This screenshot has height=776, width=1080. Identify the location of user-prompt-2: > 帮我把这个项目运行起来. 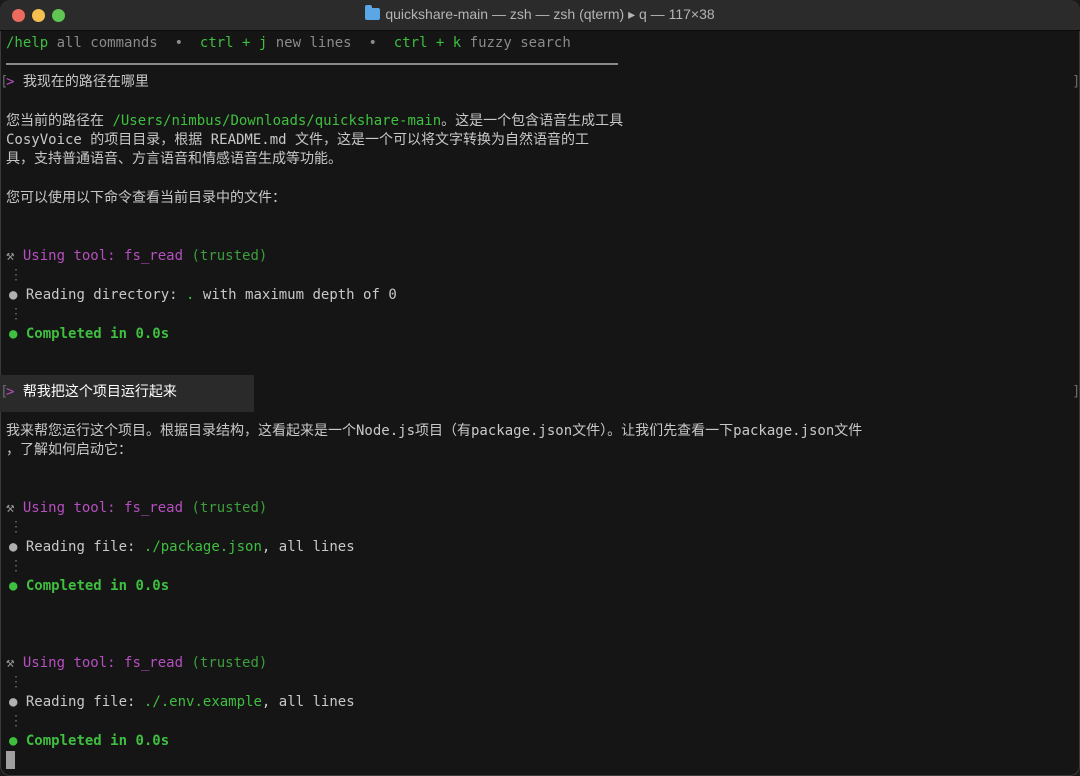
(91, 392).